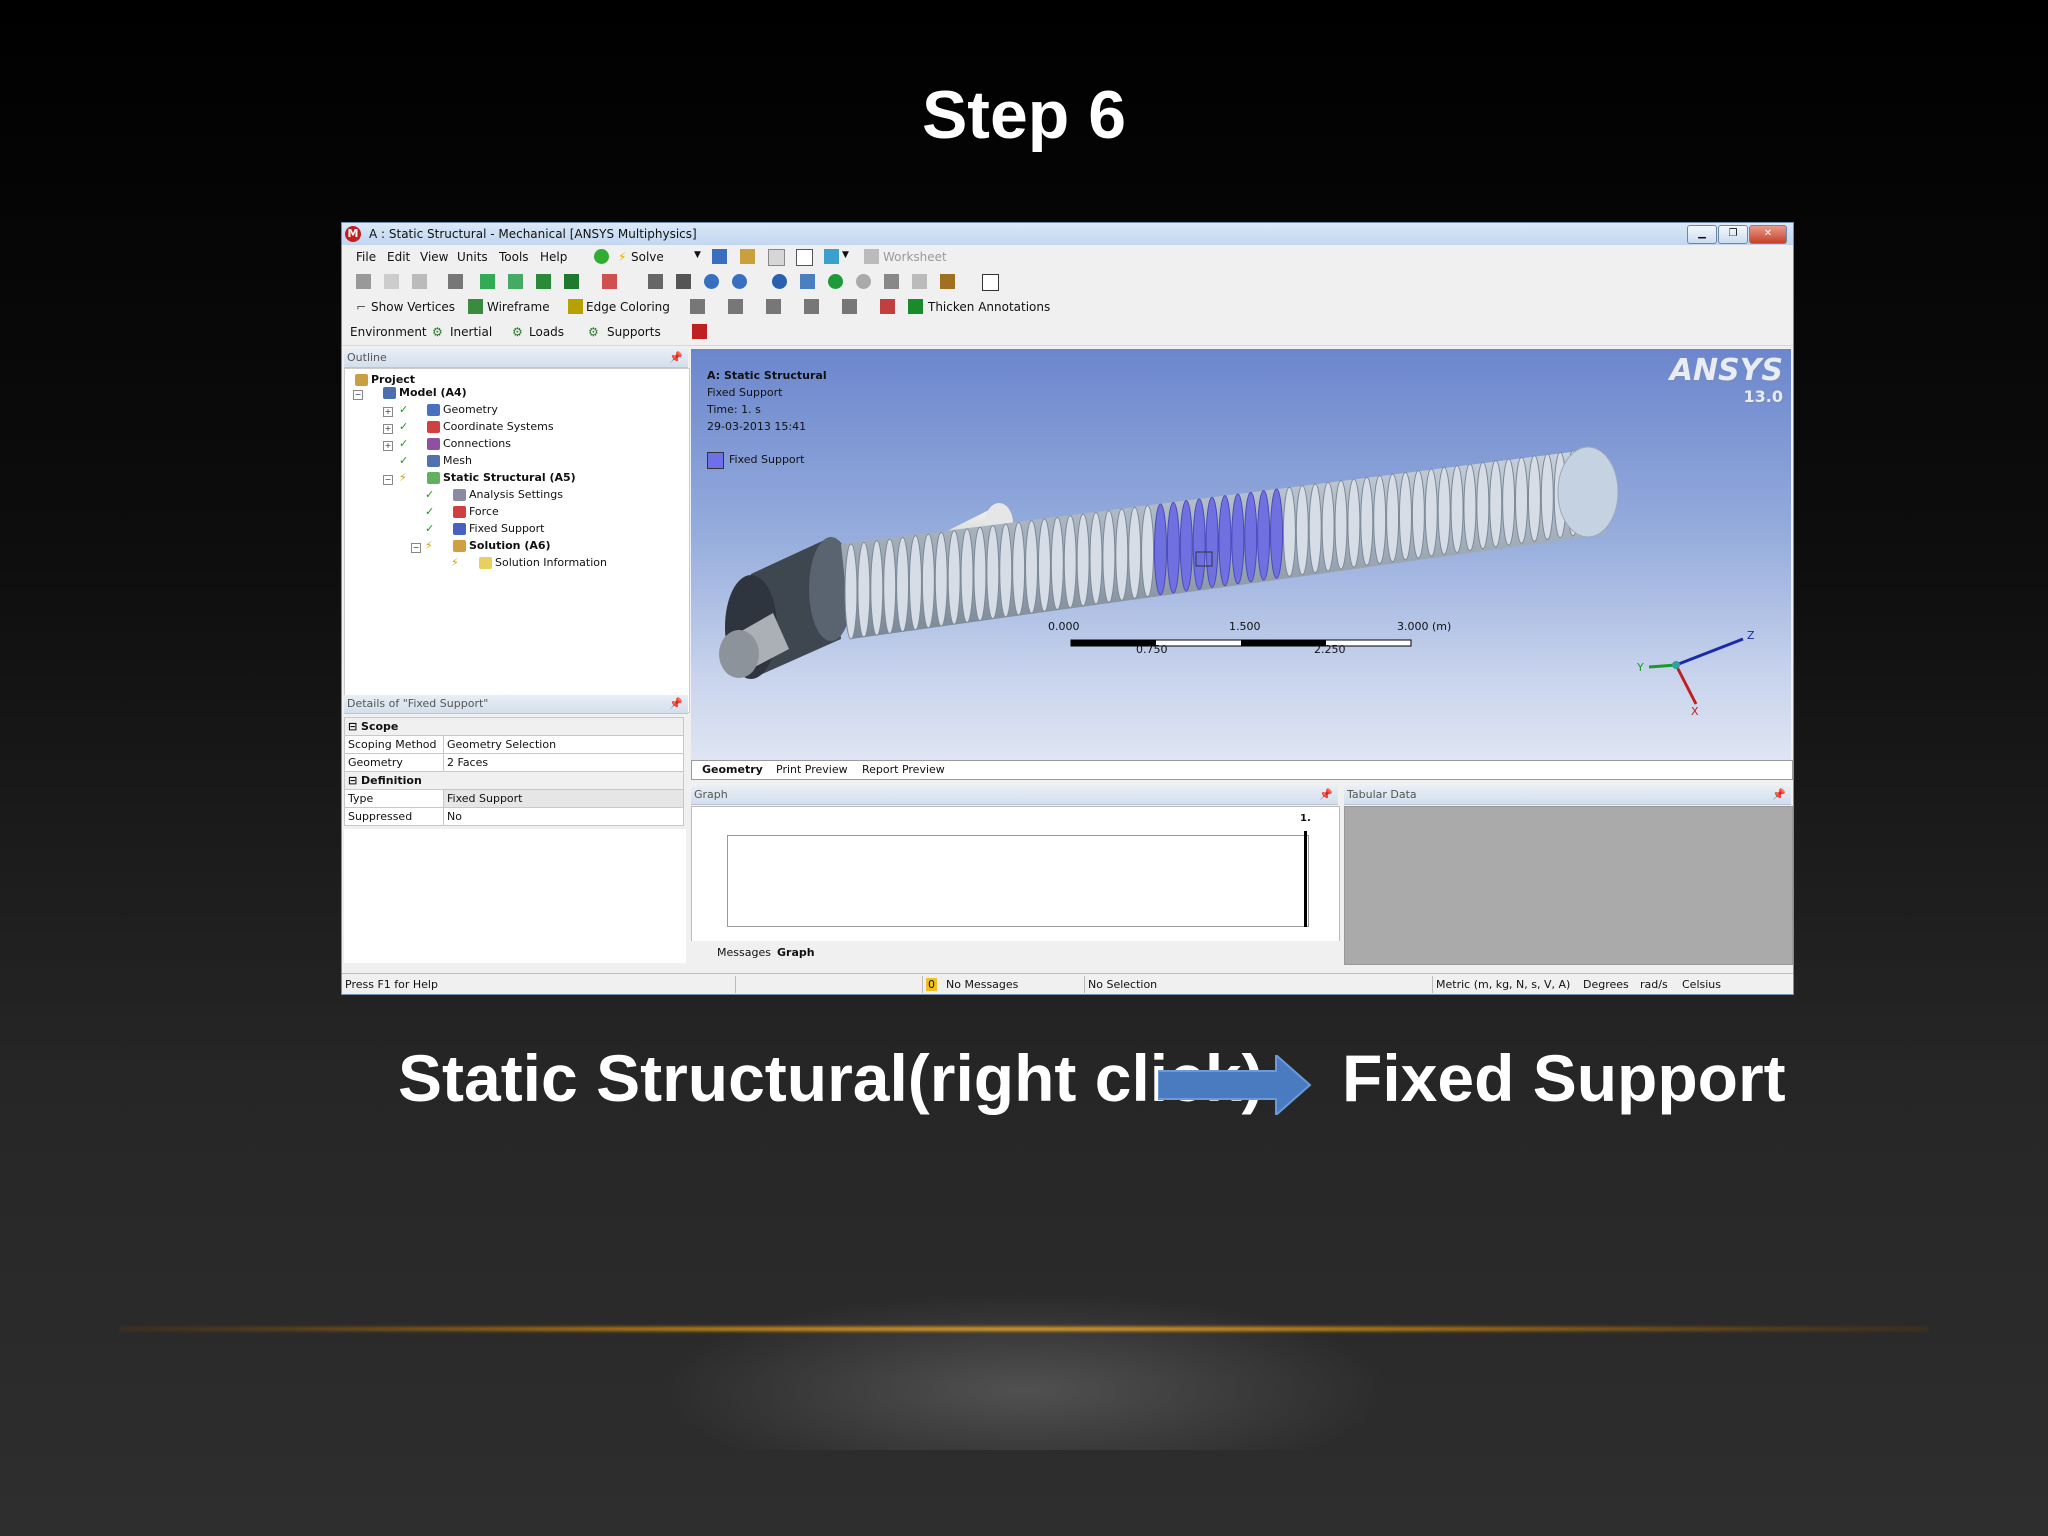  I want to click on exit-icon, so click(699, 331).